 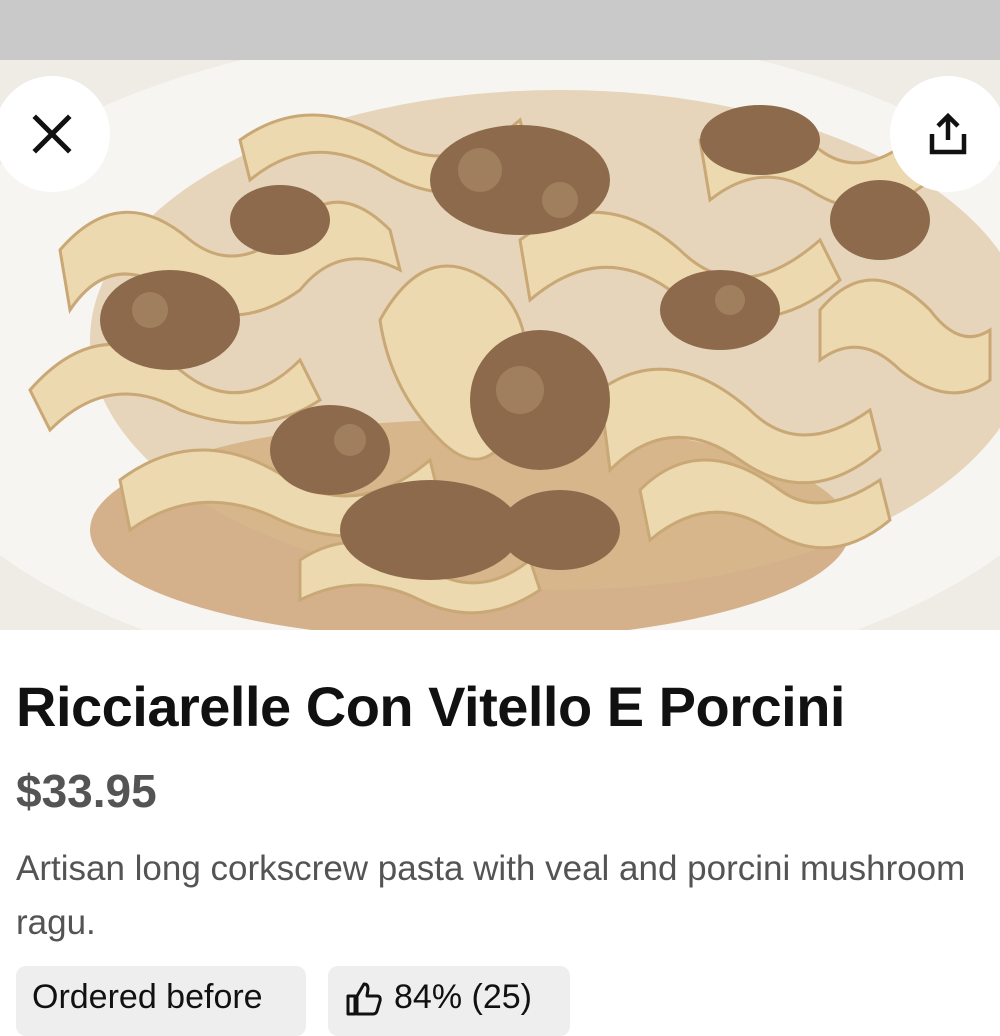 I want to click on ordered-before-chip: Ordered before, so click(x=161, y=1001).